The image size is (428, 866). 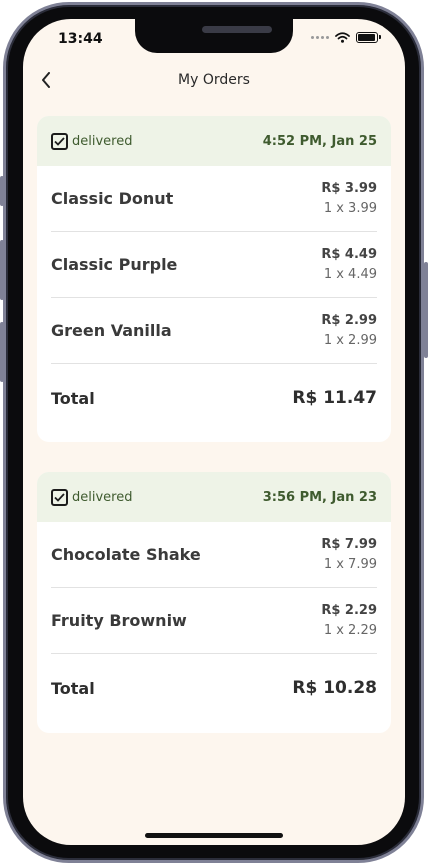 What do you see at coordinates (426, 310) in the screenshot?
I see `power-button` at bounding box center [426, 310].